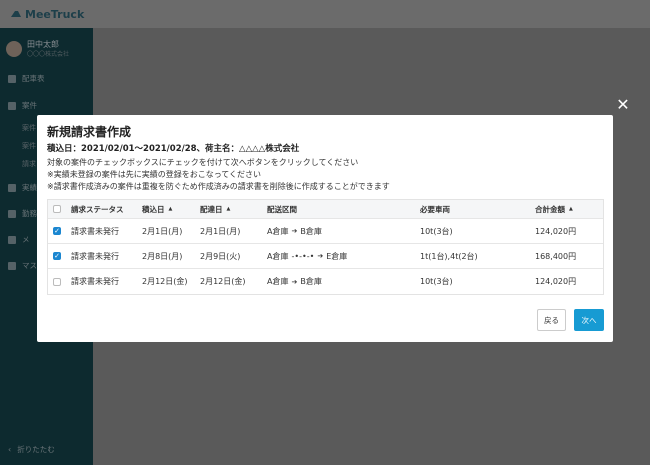  I want to click on row-delivery-date: 2月9日(火), so click(220, 256).